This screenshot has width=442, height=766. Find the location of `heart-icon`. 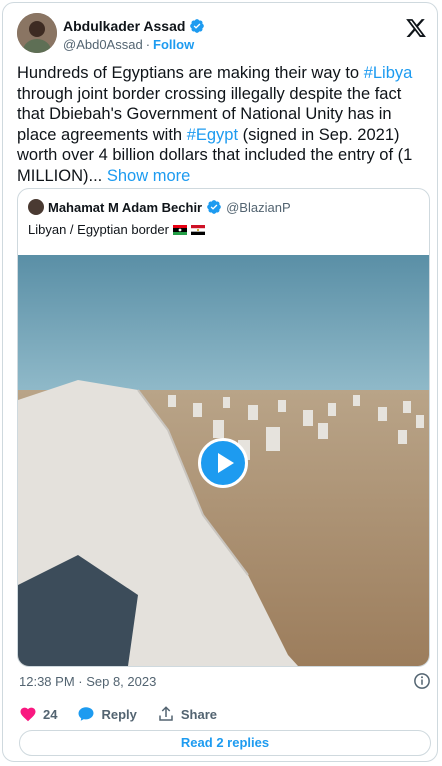

heart-icon is located at coordinates (28, 714).